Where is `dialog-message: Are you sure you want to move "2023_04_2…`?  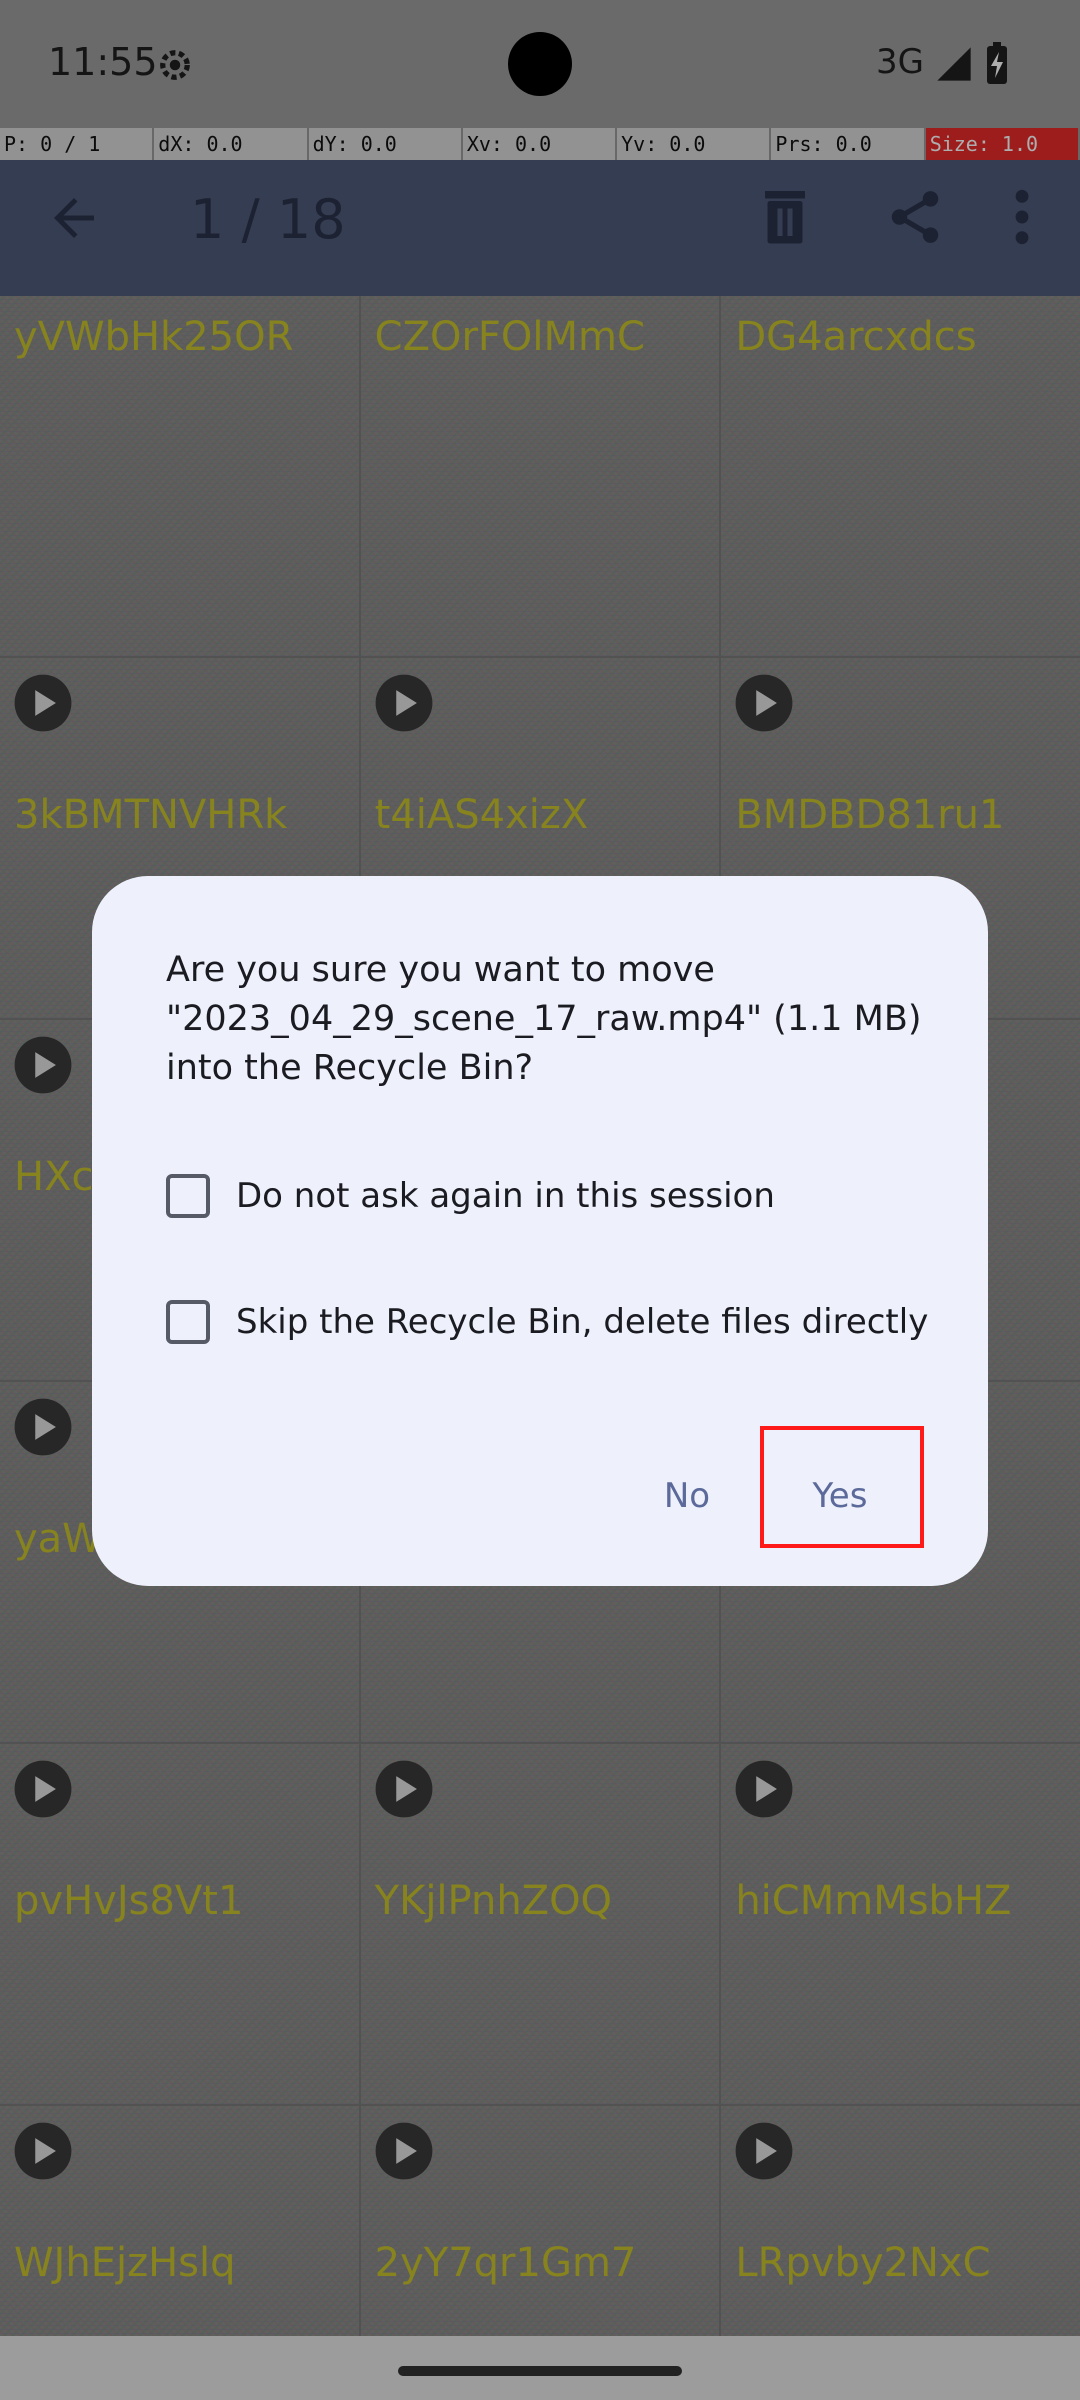
dialog-message: Are you sure you want to move "2023_04_2… is located at coordinates (544, 1019).